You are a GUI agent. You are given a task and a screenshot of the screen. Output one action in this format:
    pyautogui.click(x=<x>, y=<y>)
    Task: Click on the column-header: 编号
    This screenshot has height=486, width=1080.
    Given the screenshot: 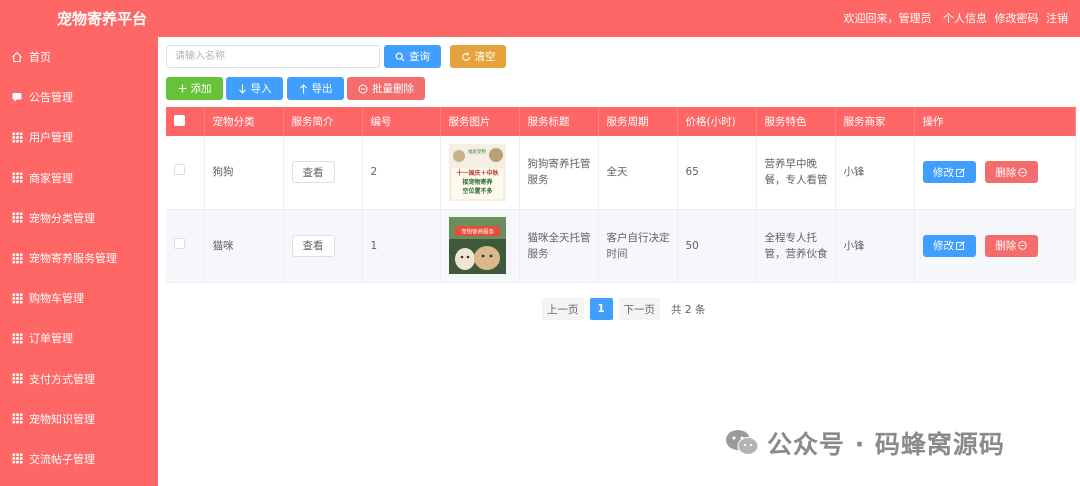 What is the action you would take?
    pyautogui.click(x=401, y=121)
    